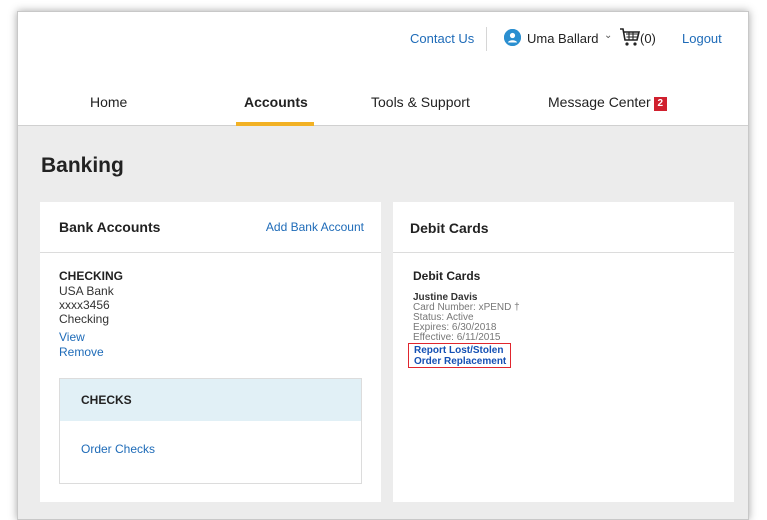 The height and width of the screenshot is (520, 767). Describe the element at coordinates (563, 38) in the screenshot. I see `user-menu: Uma Ballard` at that location.